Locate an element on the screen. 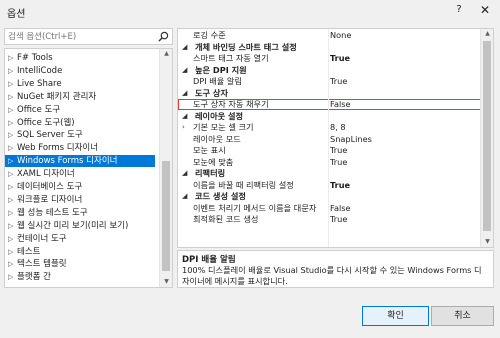 Image resolution: width=500 pixels, height=338 pixels. tree-item: ▷ Windows Forms 디자이너 is located at coordinates (80, 161).